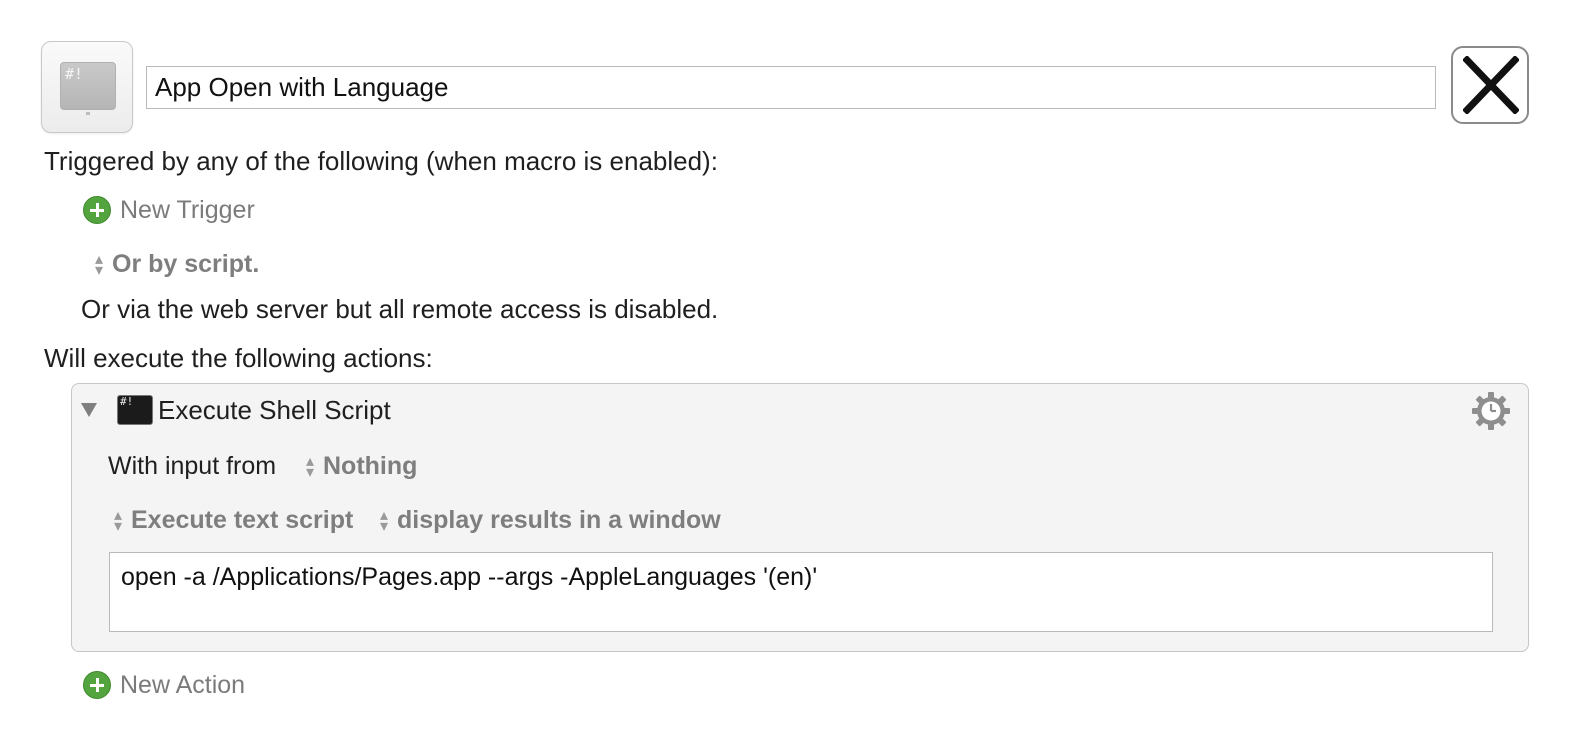 This screenshot has height=750, width=1592. I want to click on input-from-popup: ▴ ▾ Nothing, so click(359, 466).